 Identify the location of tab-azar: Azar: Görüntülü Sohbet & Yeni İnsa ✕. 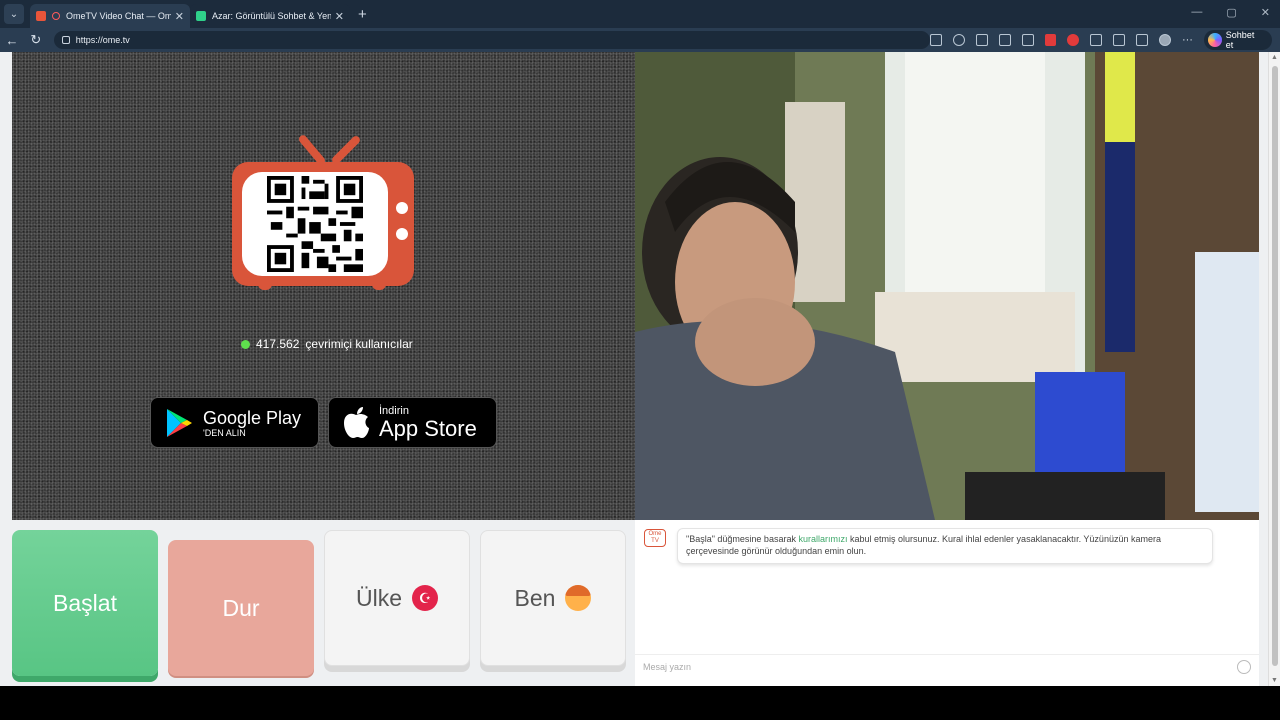
(270, 16).